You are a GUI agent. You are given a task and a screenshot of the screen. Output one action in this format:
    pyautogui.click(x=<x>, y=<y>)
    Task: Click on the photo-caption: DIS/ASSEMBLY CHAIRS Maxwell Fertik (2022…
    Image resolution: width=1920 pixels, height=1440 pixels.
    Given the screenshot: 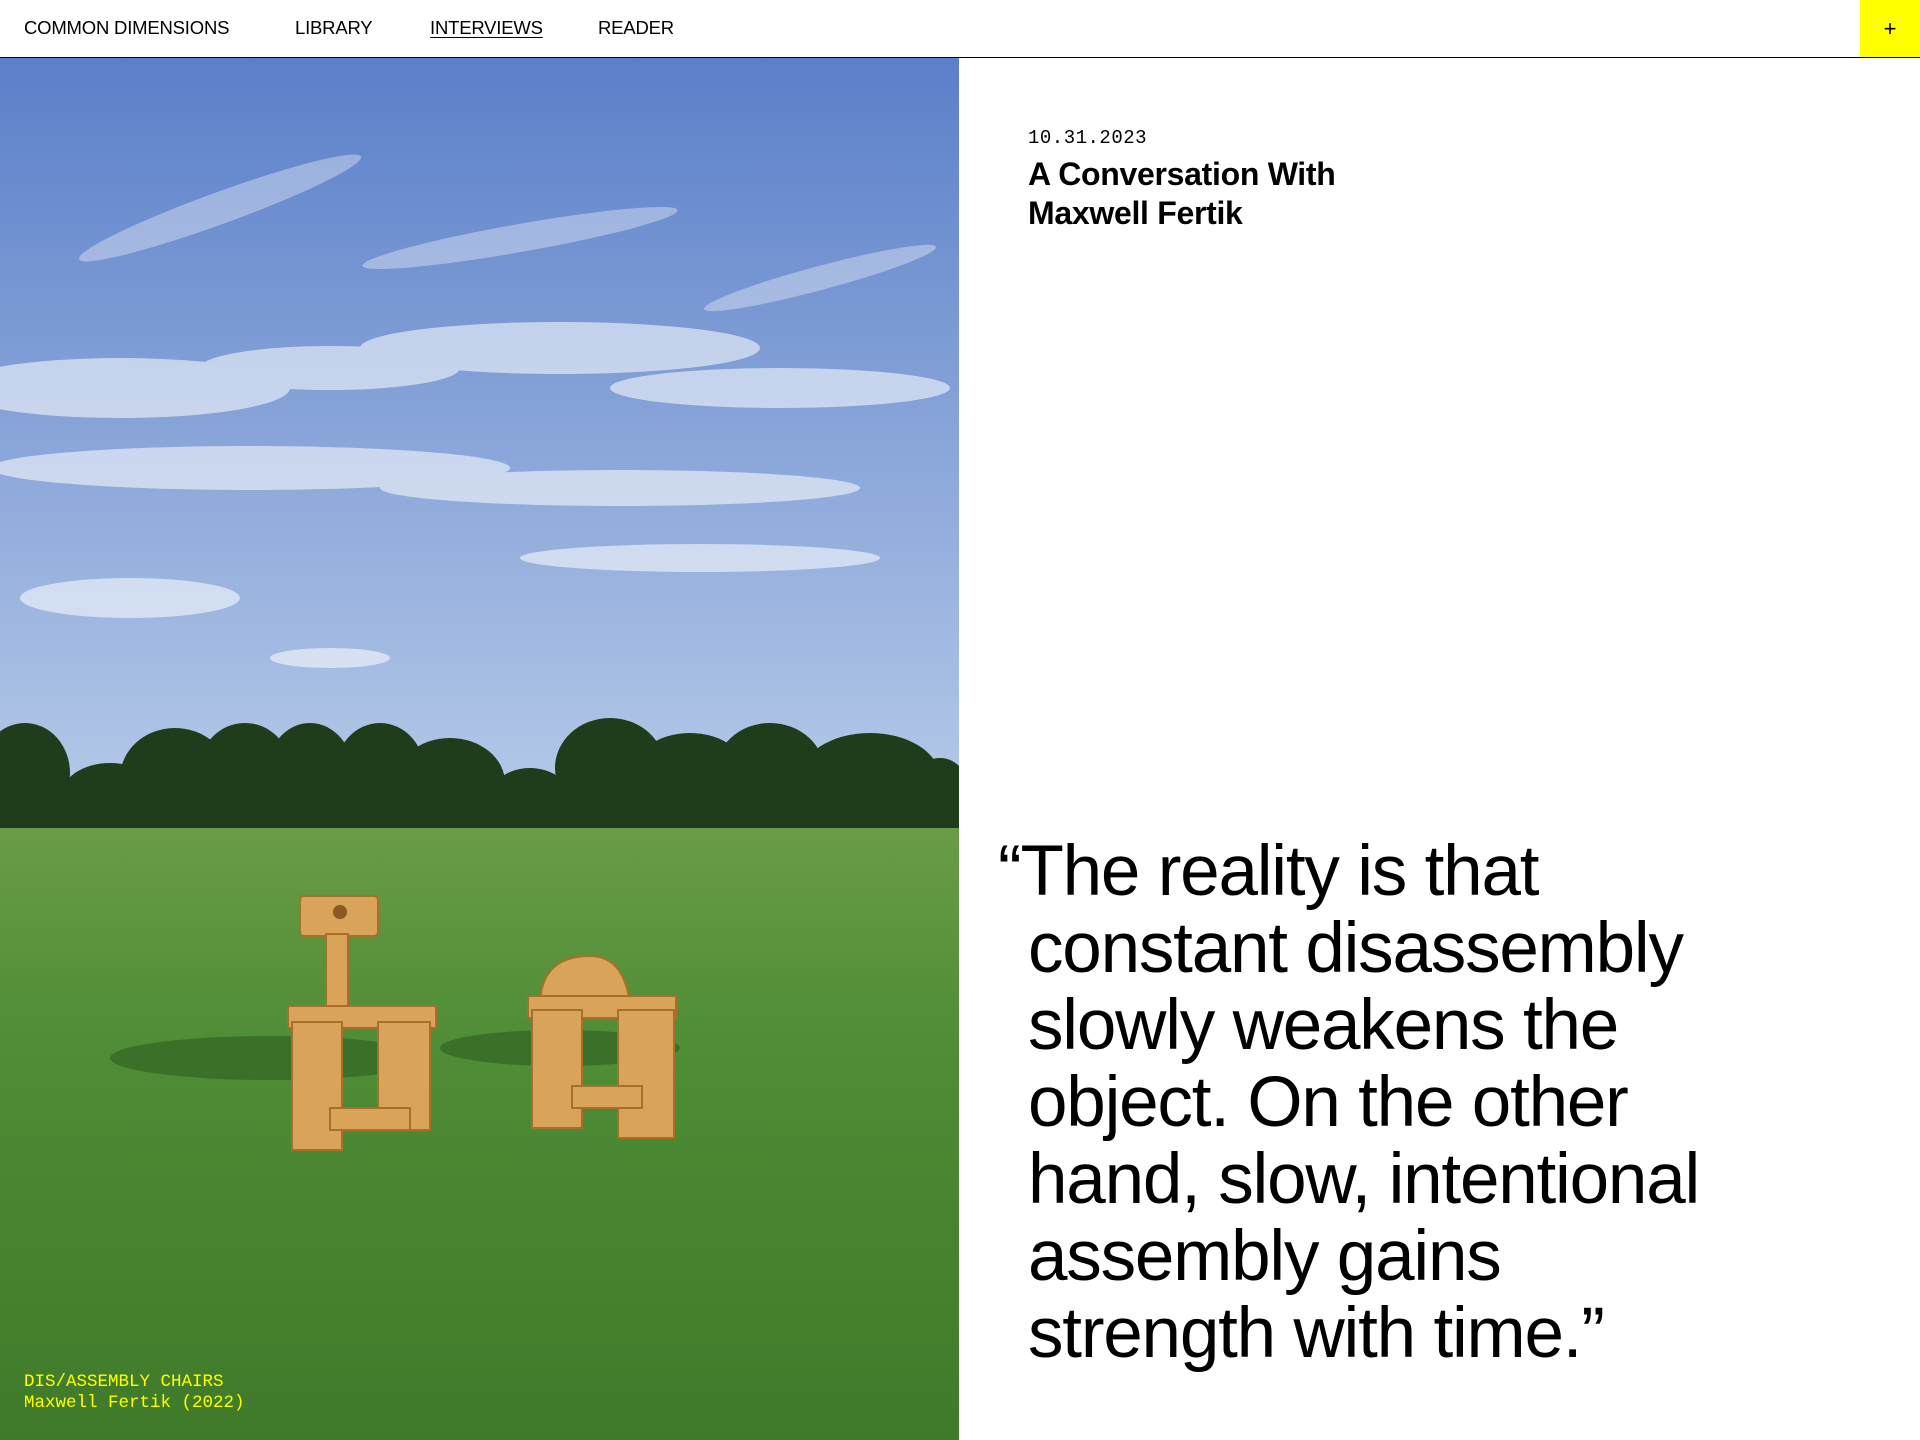 What is the action you would take?
    pyautogui.click(x=134, y=1393)
    